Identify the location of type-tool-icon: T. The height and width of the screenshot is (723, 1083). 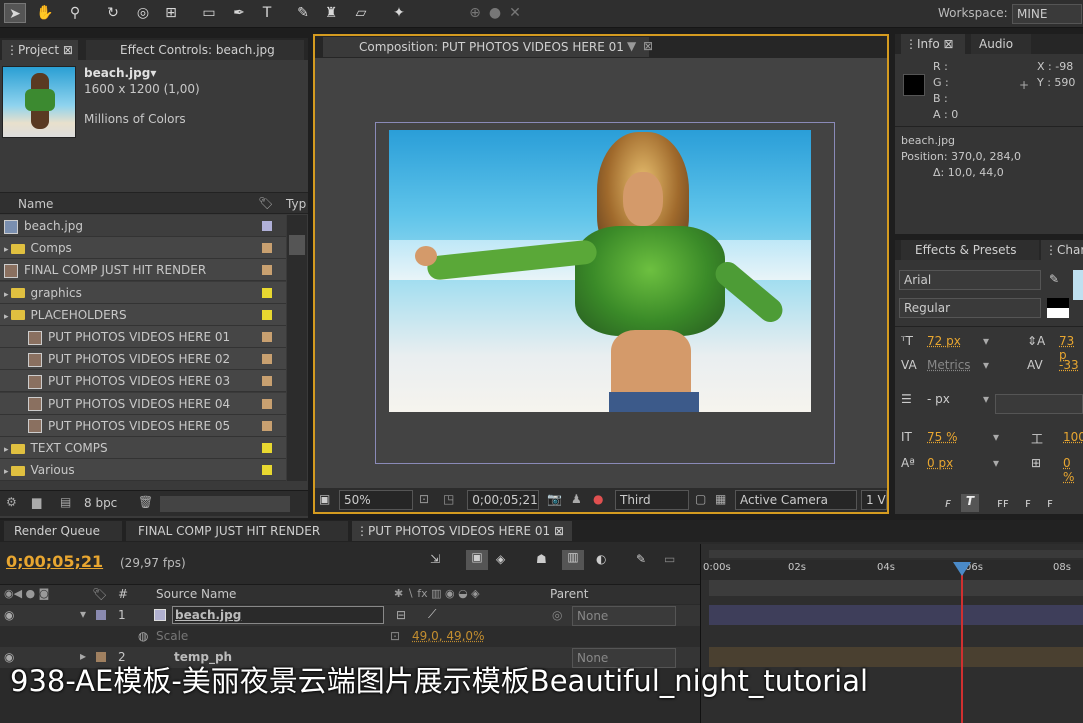
(267, 13).